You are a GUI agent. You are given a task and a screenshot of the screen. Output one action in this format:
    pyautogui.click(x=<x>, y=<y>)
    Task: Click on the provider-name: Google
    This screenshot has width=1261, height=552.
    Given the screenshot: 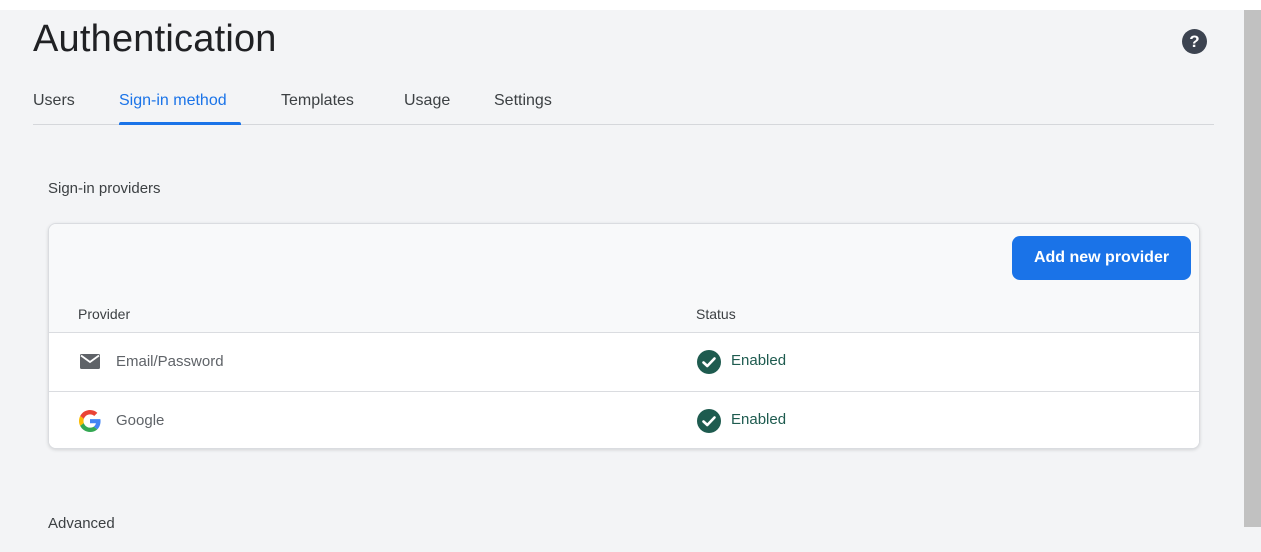 What is the action you would take?
    pyautogui.click(x=140, y=420)
    